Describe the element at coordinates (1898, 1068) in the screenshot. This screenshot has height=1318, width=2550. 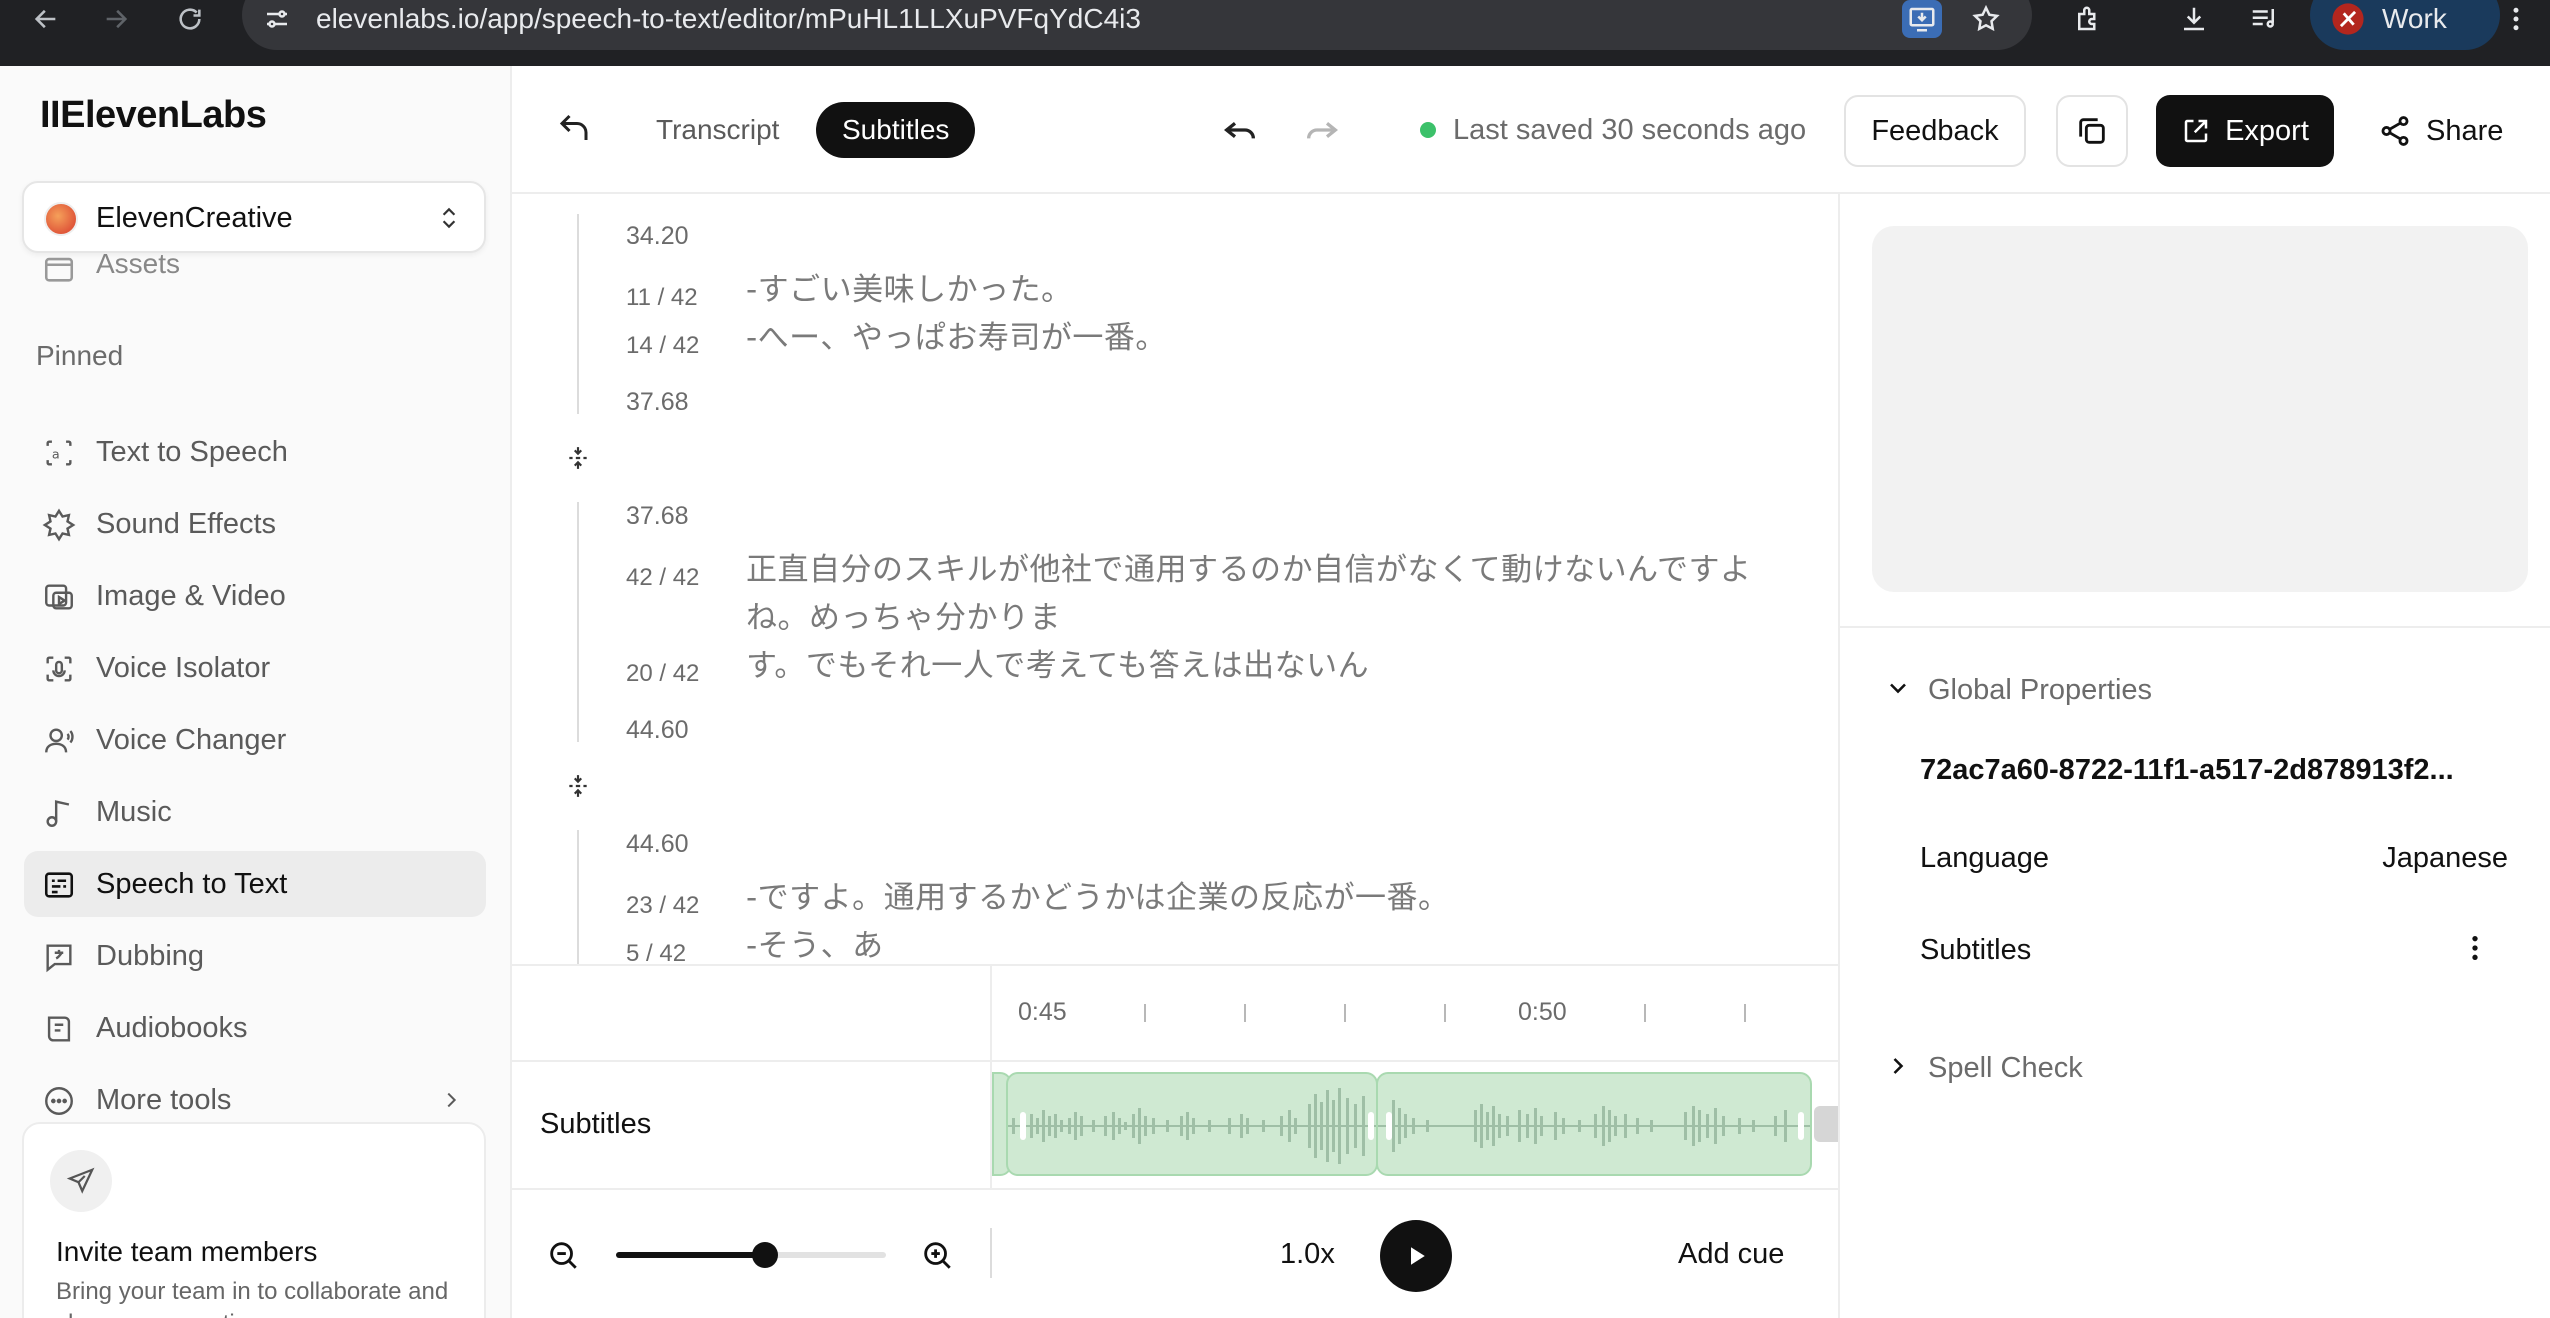
I see `chevron-right-icon` at that location.